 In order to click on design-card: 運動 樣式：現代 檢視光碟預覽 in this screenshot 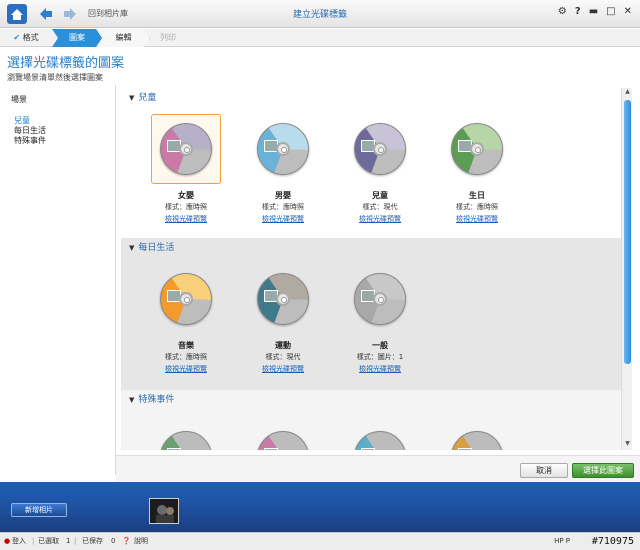, I will do `click(283, 319)`.